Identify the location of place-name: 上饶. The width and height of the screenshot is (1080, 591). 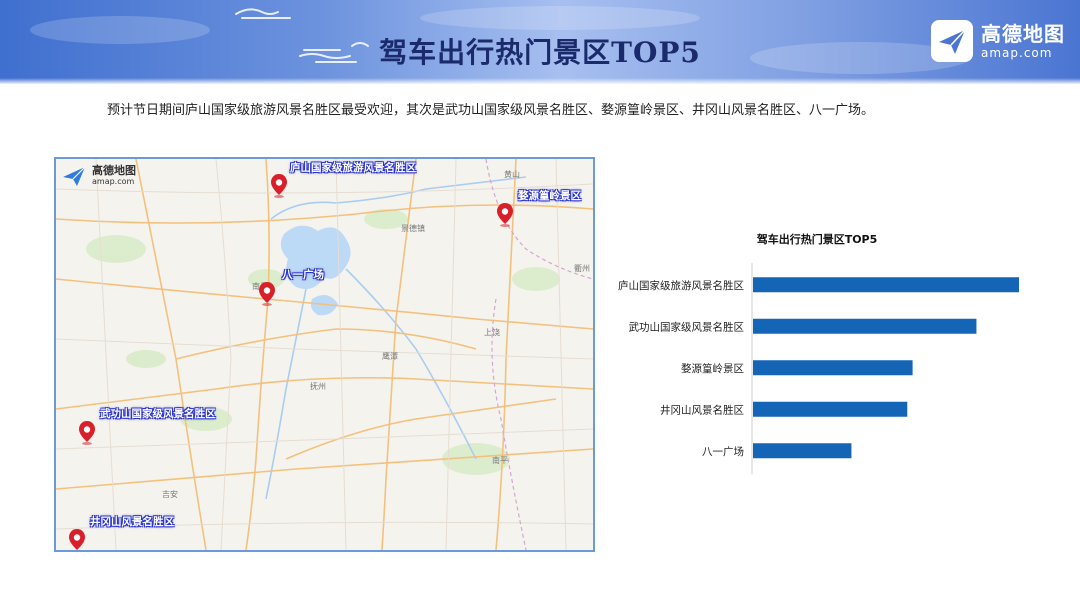
(492, 332).